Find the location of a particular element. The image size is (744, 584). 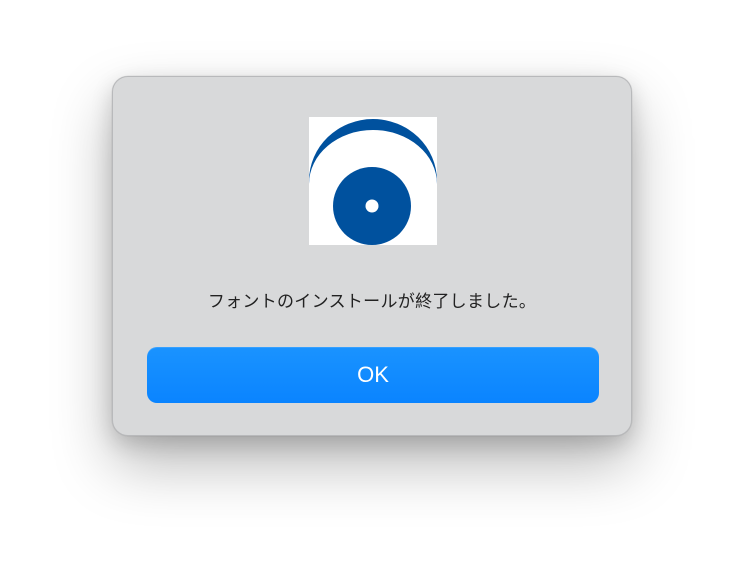

font-installer-eye-icon is located at coordinates (373, 181).